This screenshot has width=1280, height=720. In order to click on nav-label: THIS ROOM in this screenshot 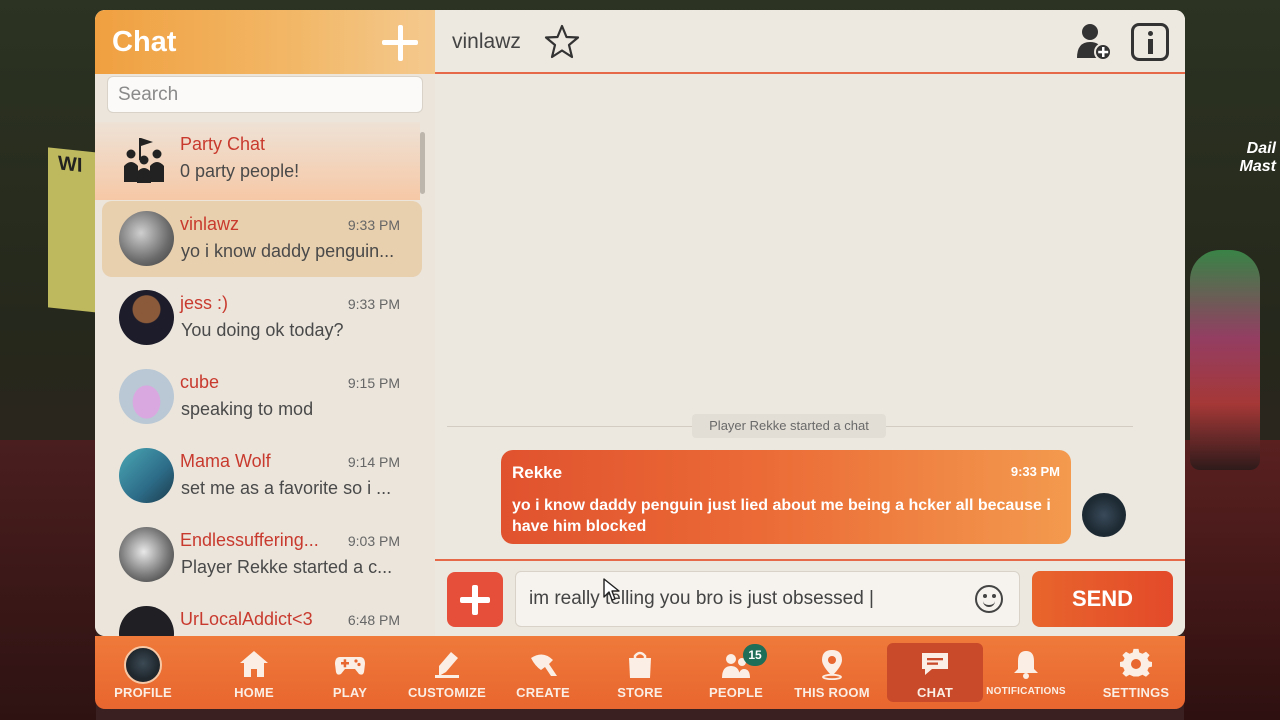, I will do `click(832, 692)`.